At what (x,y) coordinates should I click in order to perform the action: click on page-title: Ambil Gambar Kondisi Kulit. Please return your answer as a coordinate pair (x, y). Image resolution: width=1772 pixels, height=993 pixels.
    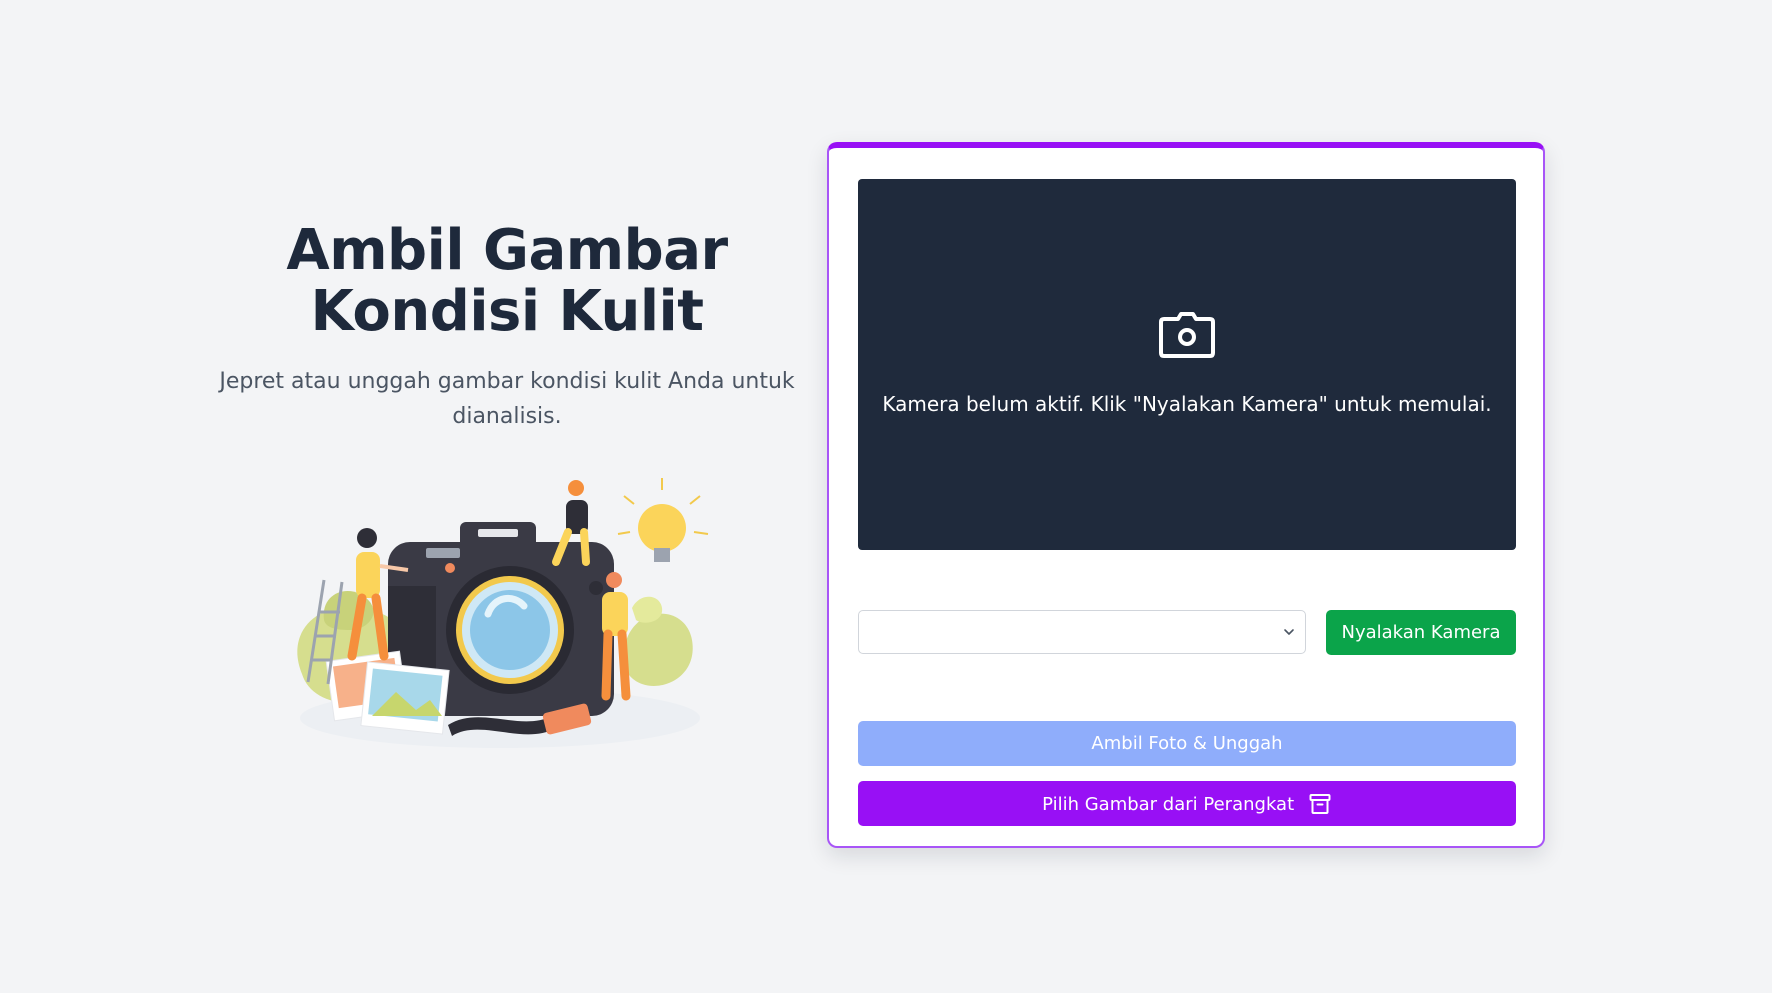
    Looking at the image, I should click on (507, 281).